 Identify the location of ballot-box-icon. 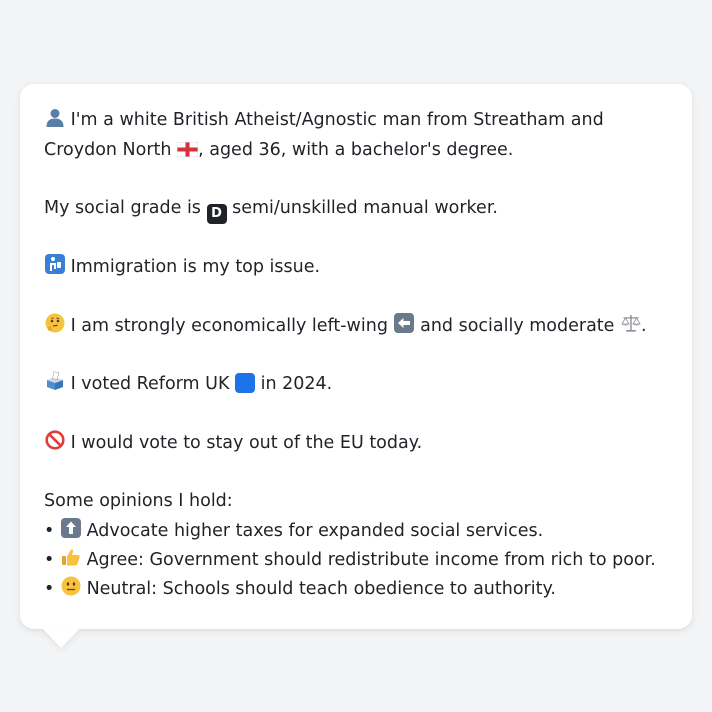
(54, 382).